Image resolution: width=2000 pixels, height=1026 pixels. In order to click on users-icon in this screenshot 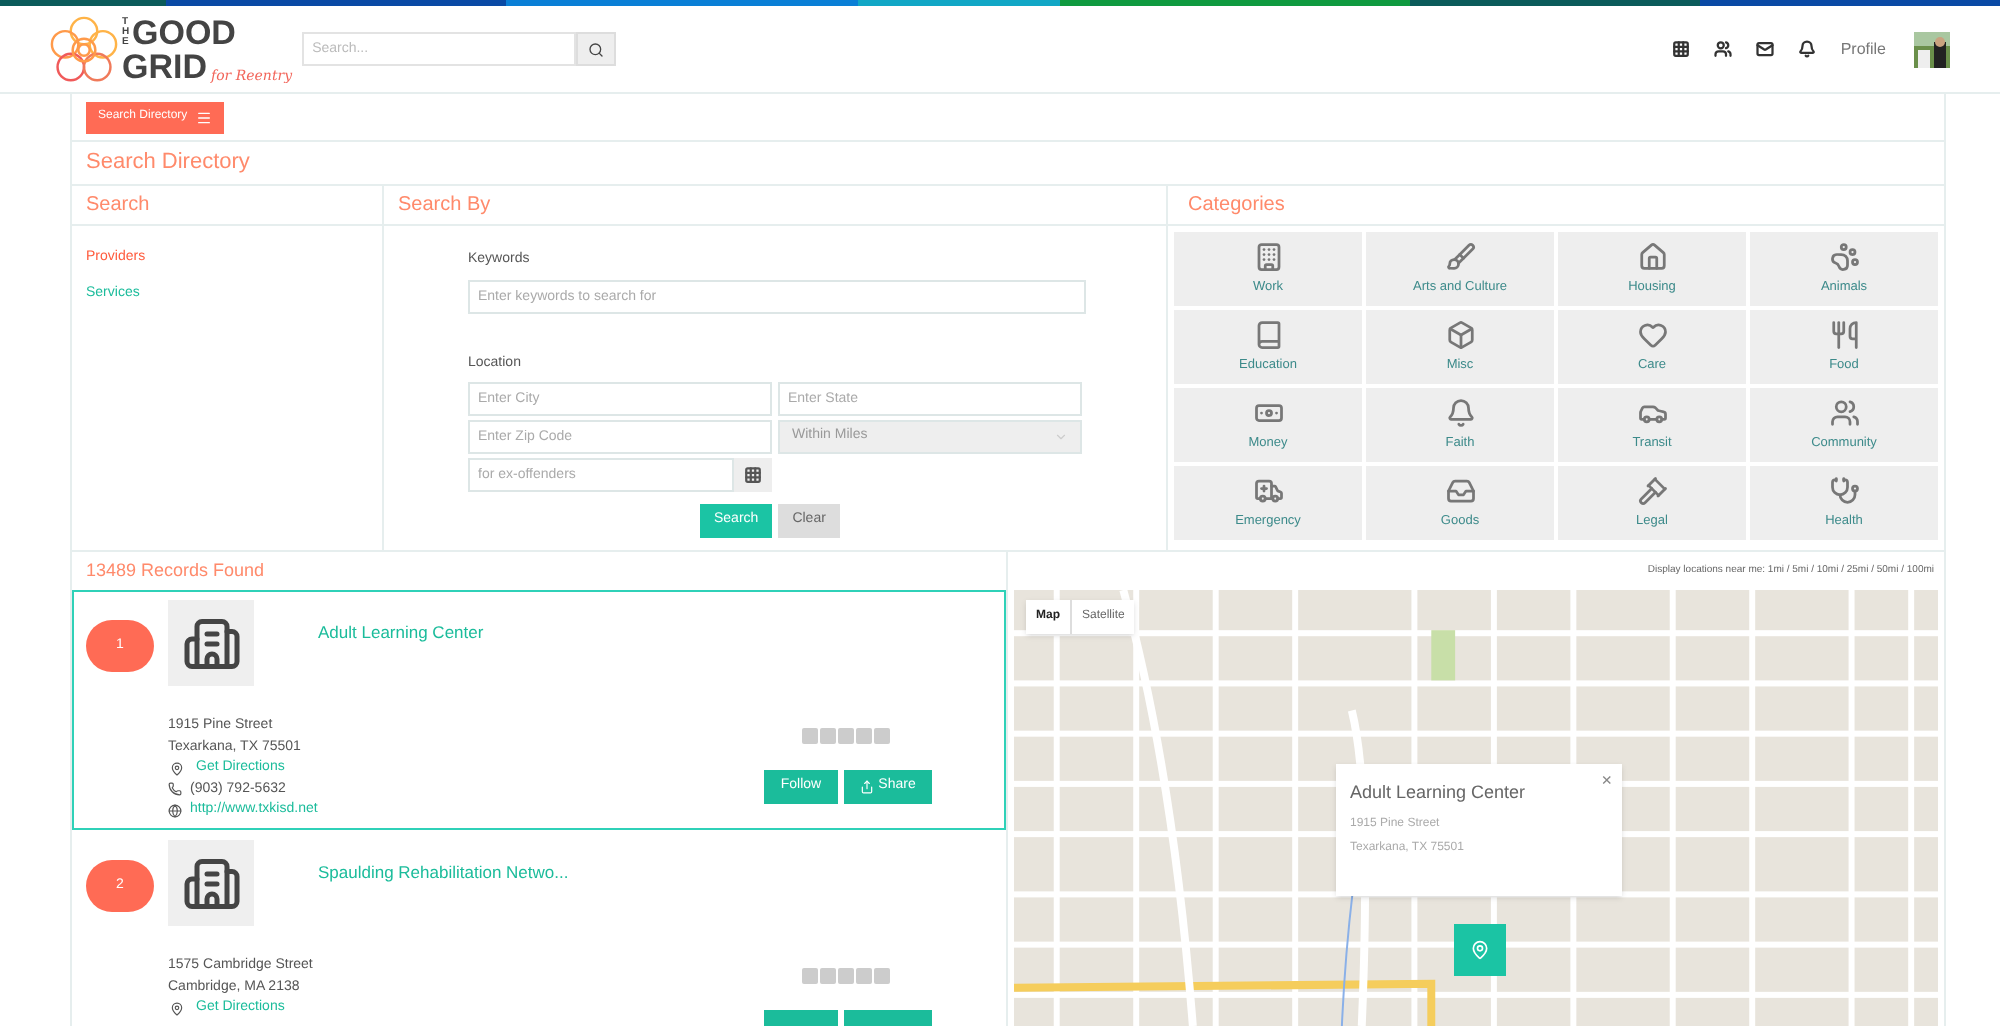, I will do `click(1844, 412)`.